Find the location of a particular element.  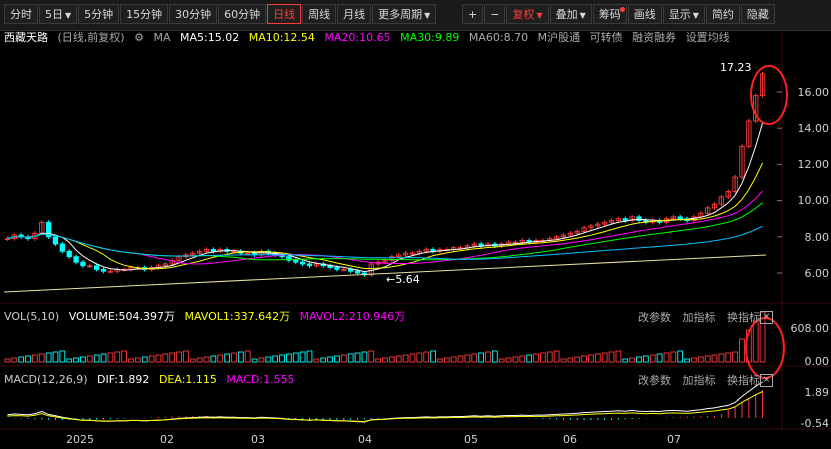

macd-add-indicator-button: 加指标 is located at coordinates (699, 380).